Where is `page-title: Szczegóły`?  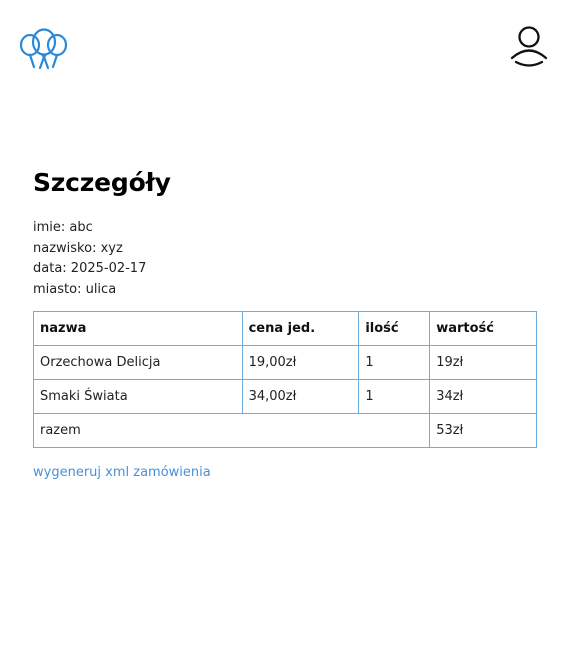
page-title: Szczegóły is located at coordinates (102, 182).